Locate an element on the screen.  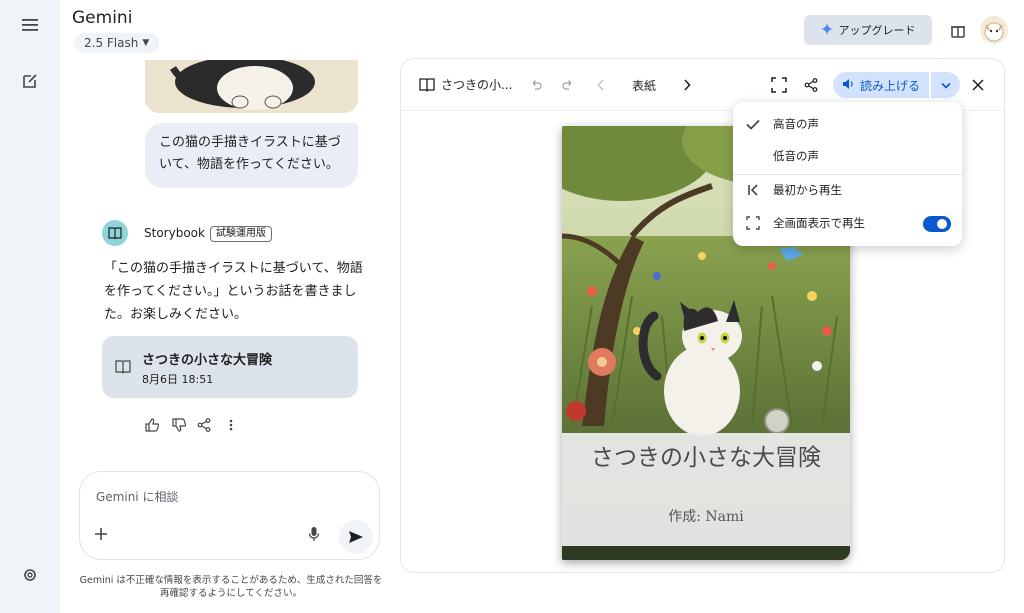
model-selector: 2.5 Flash ▼ is located at coordinates (117, 43).